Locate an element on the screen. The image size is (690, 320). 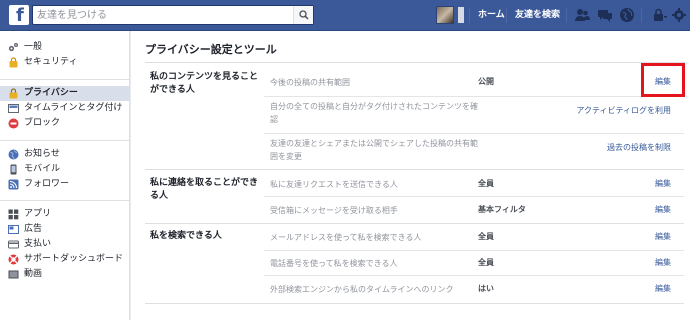
search-box is located at coordinates (173, 15).